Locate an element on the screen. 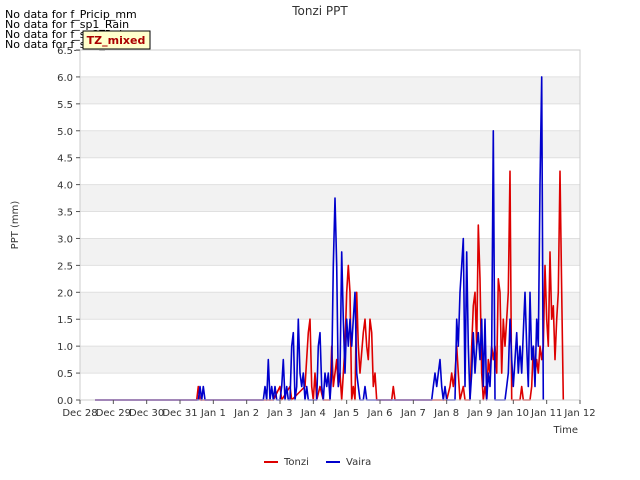 This screenshot has width=640, height=480. x-tick-label: Jan 3 is located at coordinates (280, 413).